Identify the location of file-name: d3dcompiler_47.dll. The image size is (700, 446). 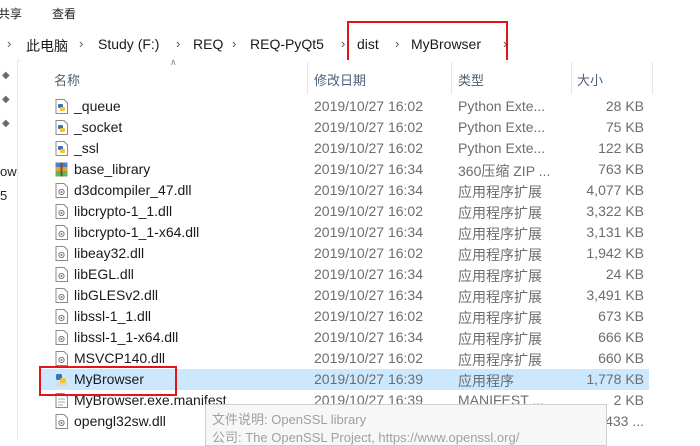
(133, 190).